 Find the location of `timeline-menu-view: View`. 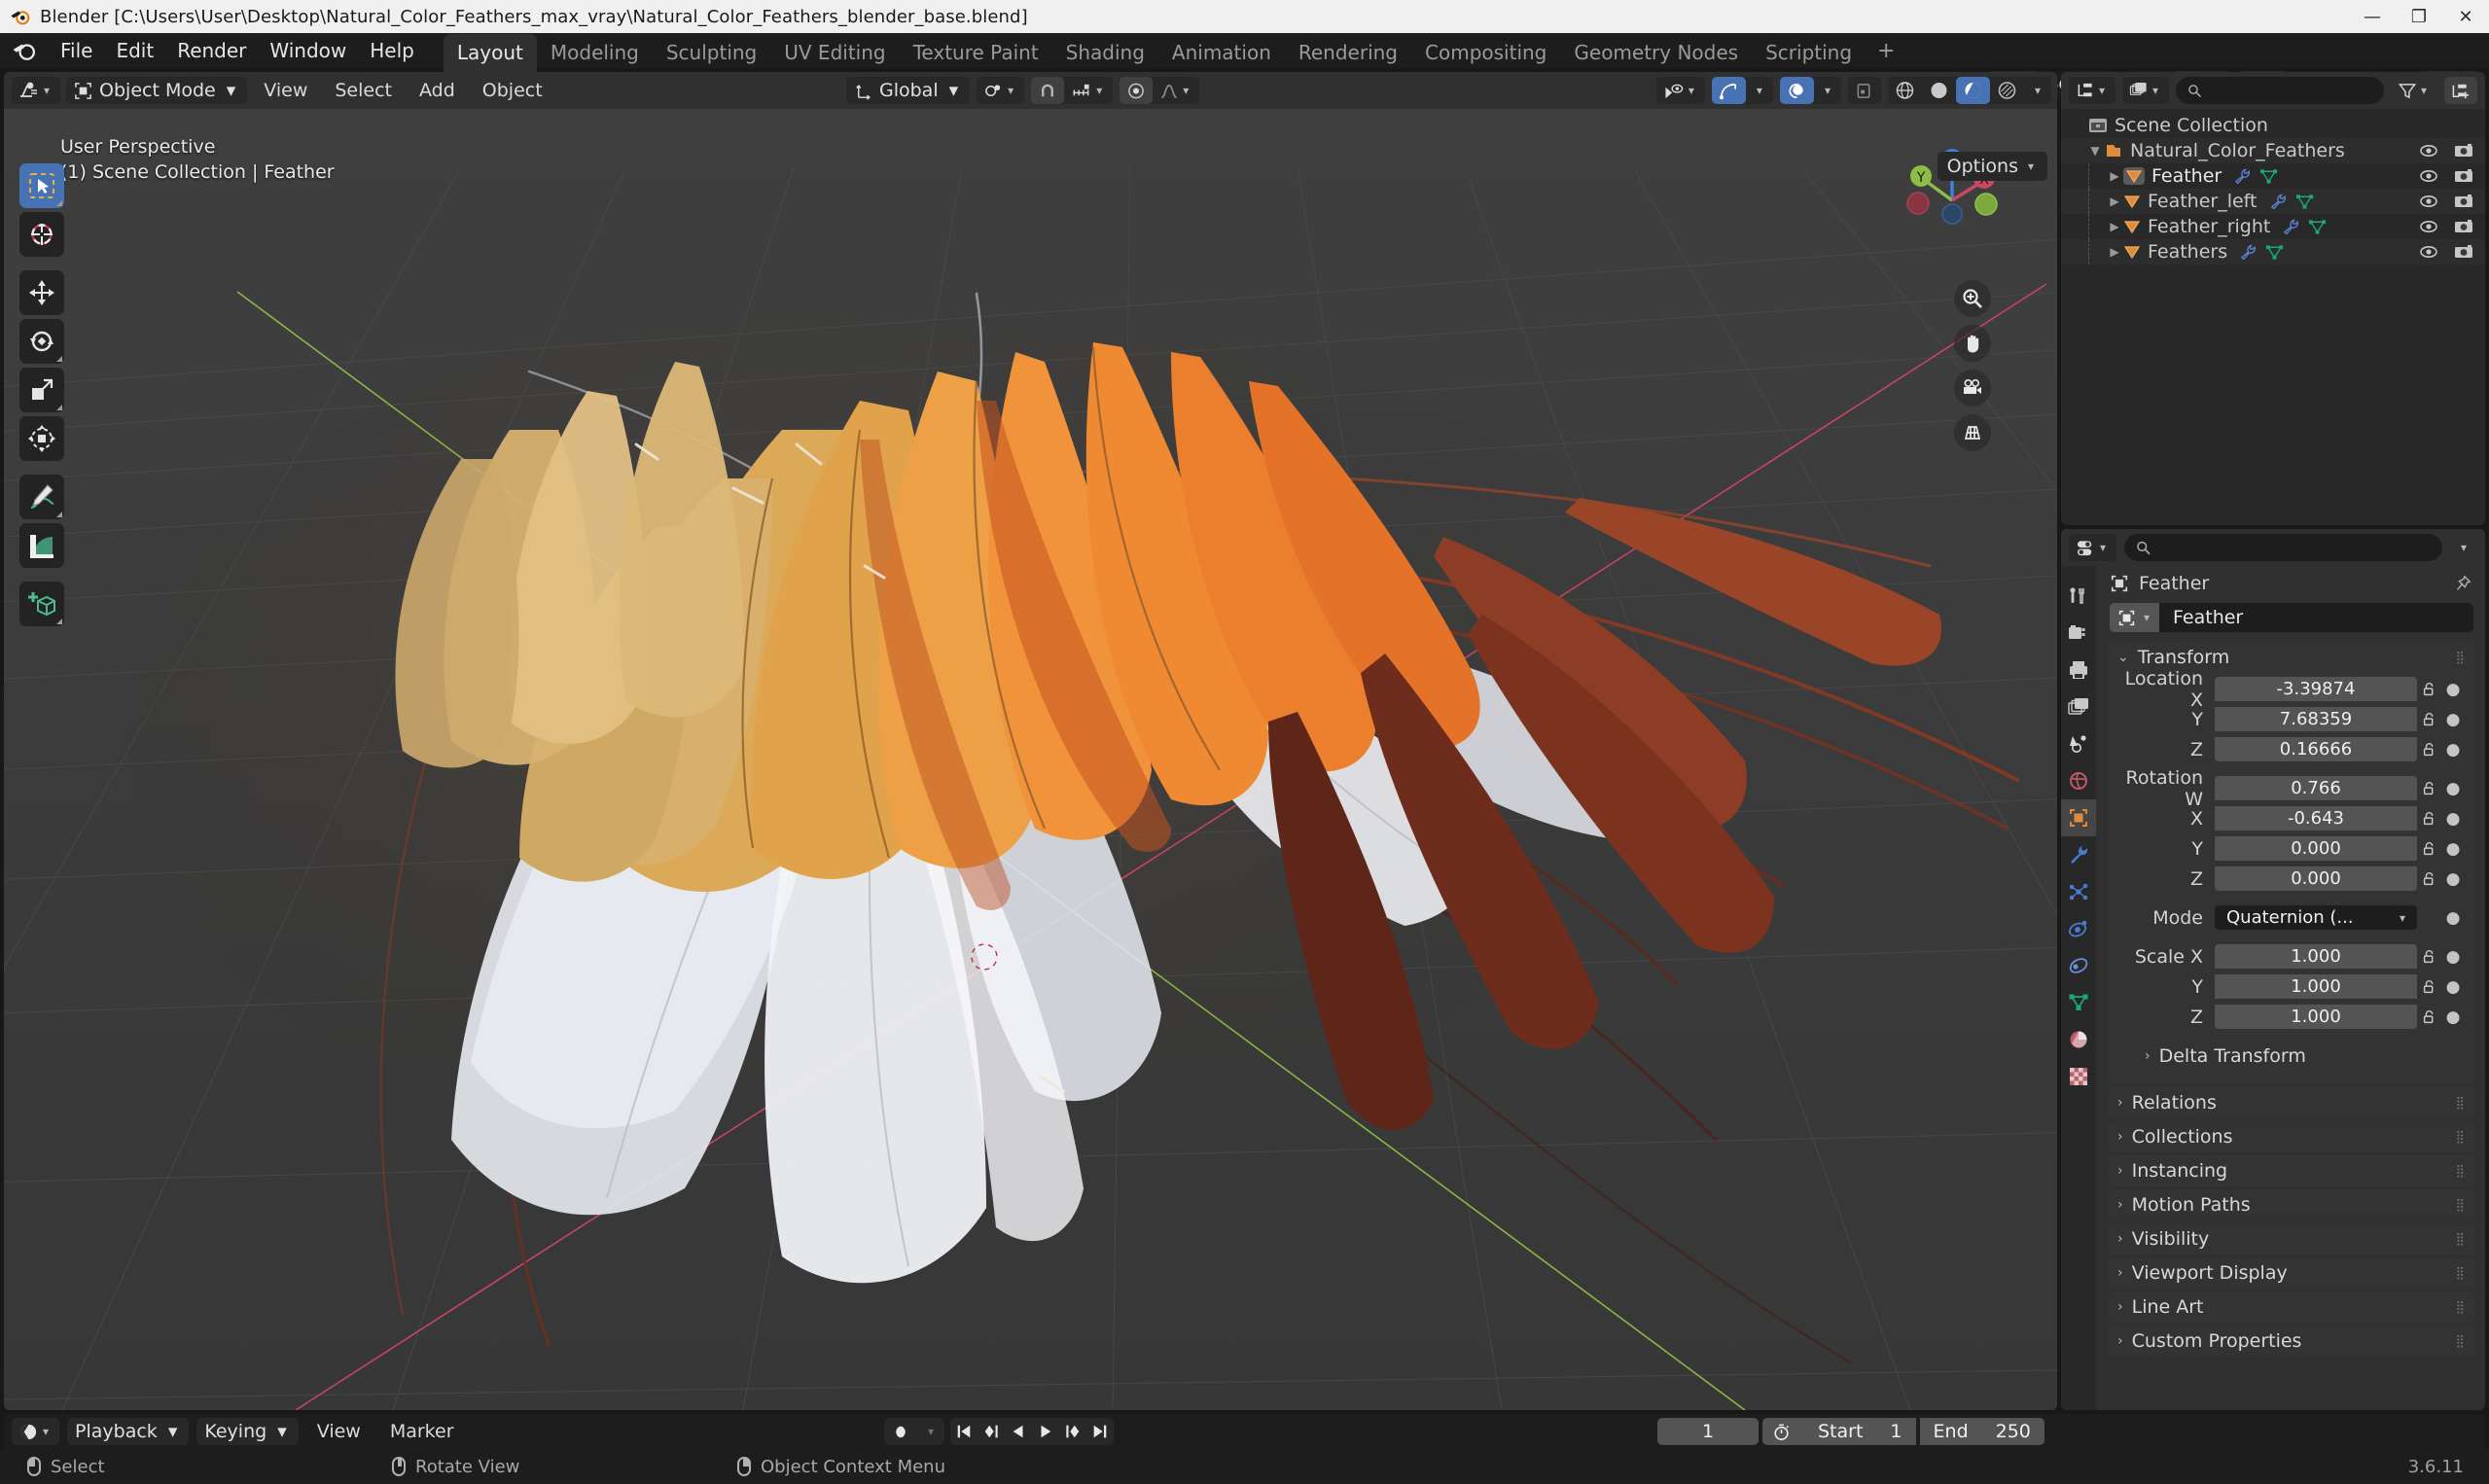

timeline-menu-view: View is located at coordinates (339, 1432).